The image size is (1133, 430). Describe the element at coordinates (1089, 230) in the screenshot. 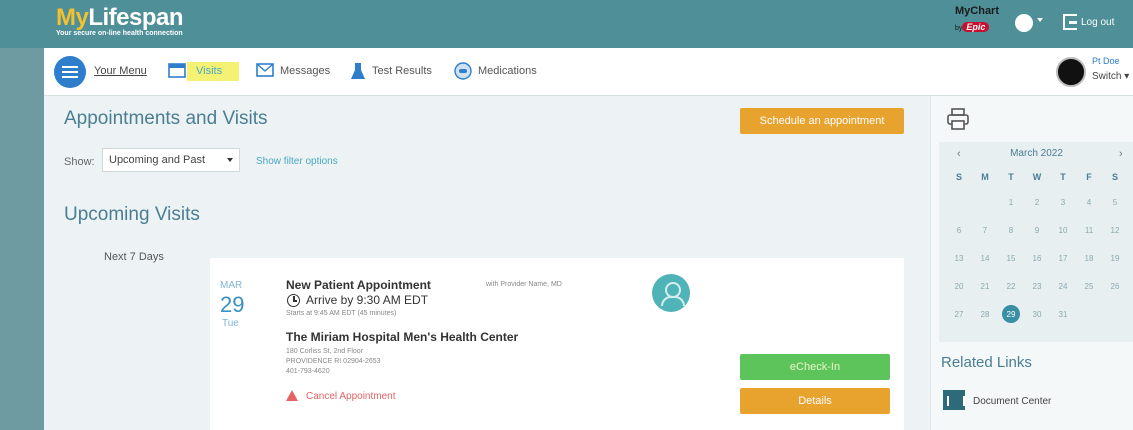

I see `calendar-day: 11` at that location.